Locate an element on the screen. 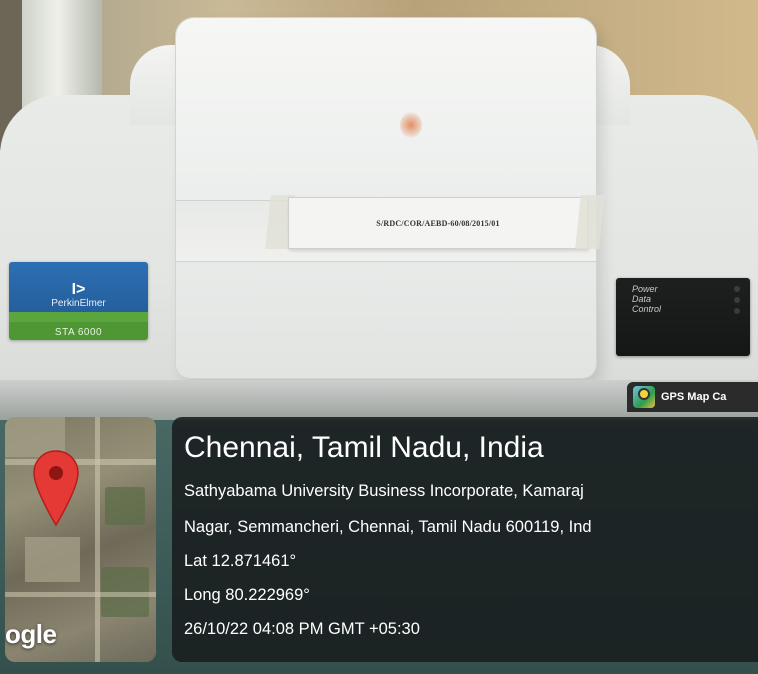 The width and height of the screenshot is (758, 674). panel-label-power: Power is located at coordinates (645, 289).